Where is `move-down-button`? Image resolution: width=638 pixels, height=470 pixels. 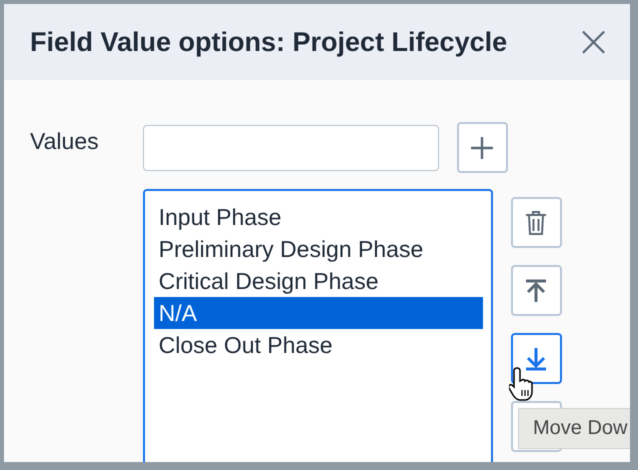 move-down-button is located at coordinates (536, 358).